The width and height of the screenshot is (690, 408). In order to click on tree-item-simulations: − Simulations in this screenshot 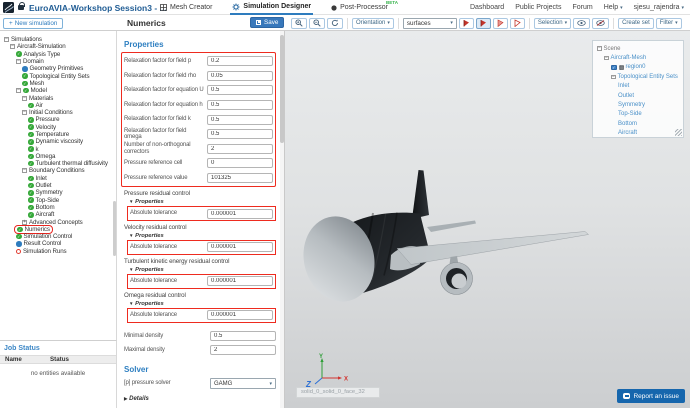, I will do `click(58, 39)`.